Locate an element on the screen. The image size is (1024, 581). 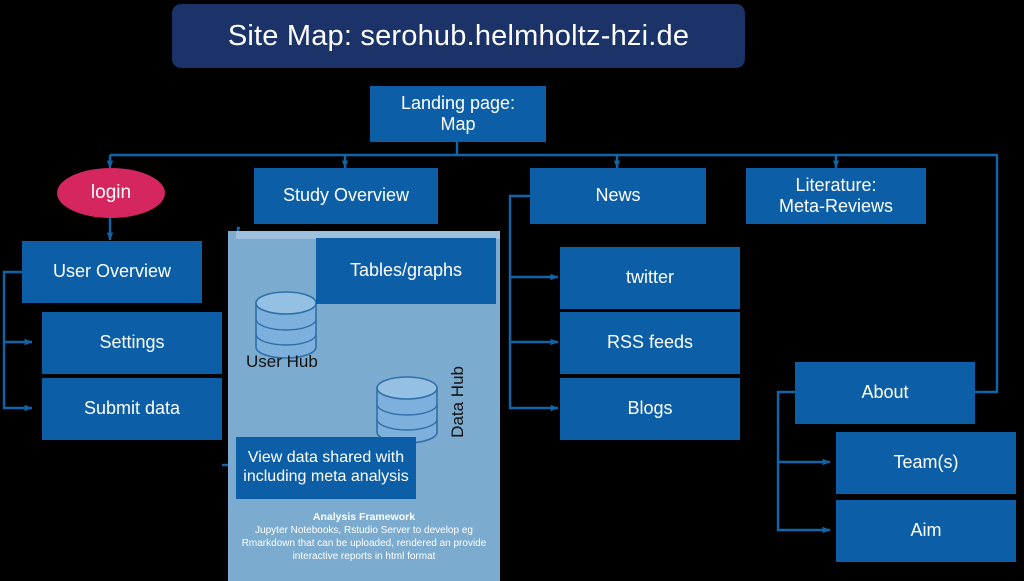
framework-heading: Analysis Framework is located at coordinates (364, 517).